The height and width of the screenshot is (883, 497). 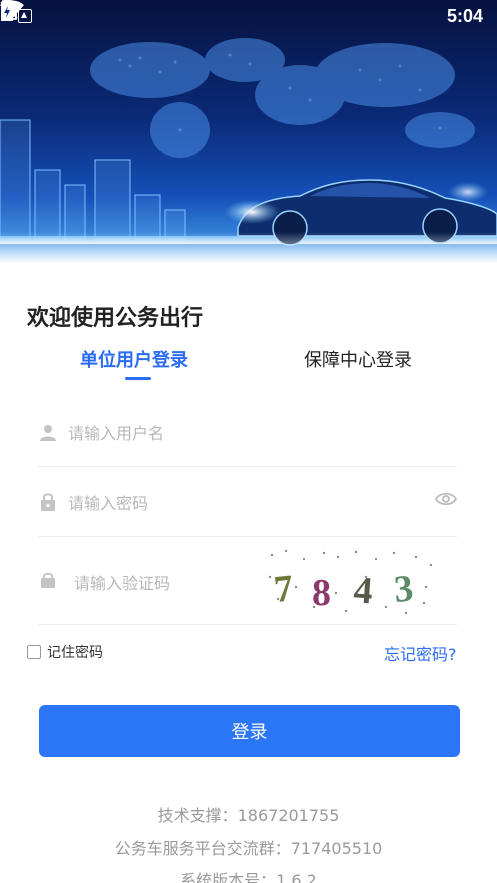 What do you see at coordinates (446, 499) in the screenshot?
I see `eye-icon` at bounding box center [446, 499].